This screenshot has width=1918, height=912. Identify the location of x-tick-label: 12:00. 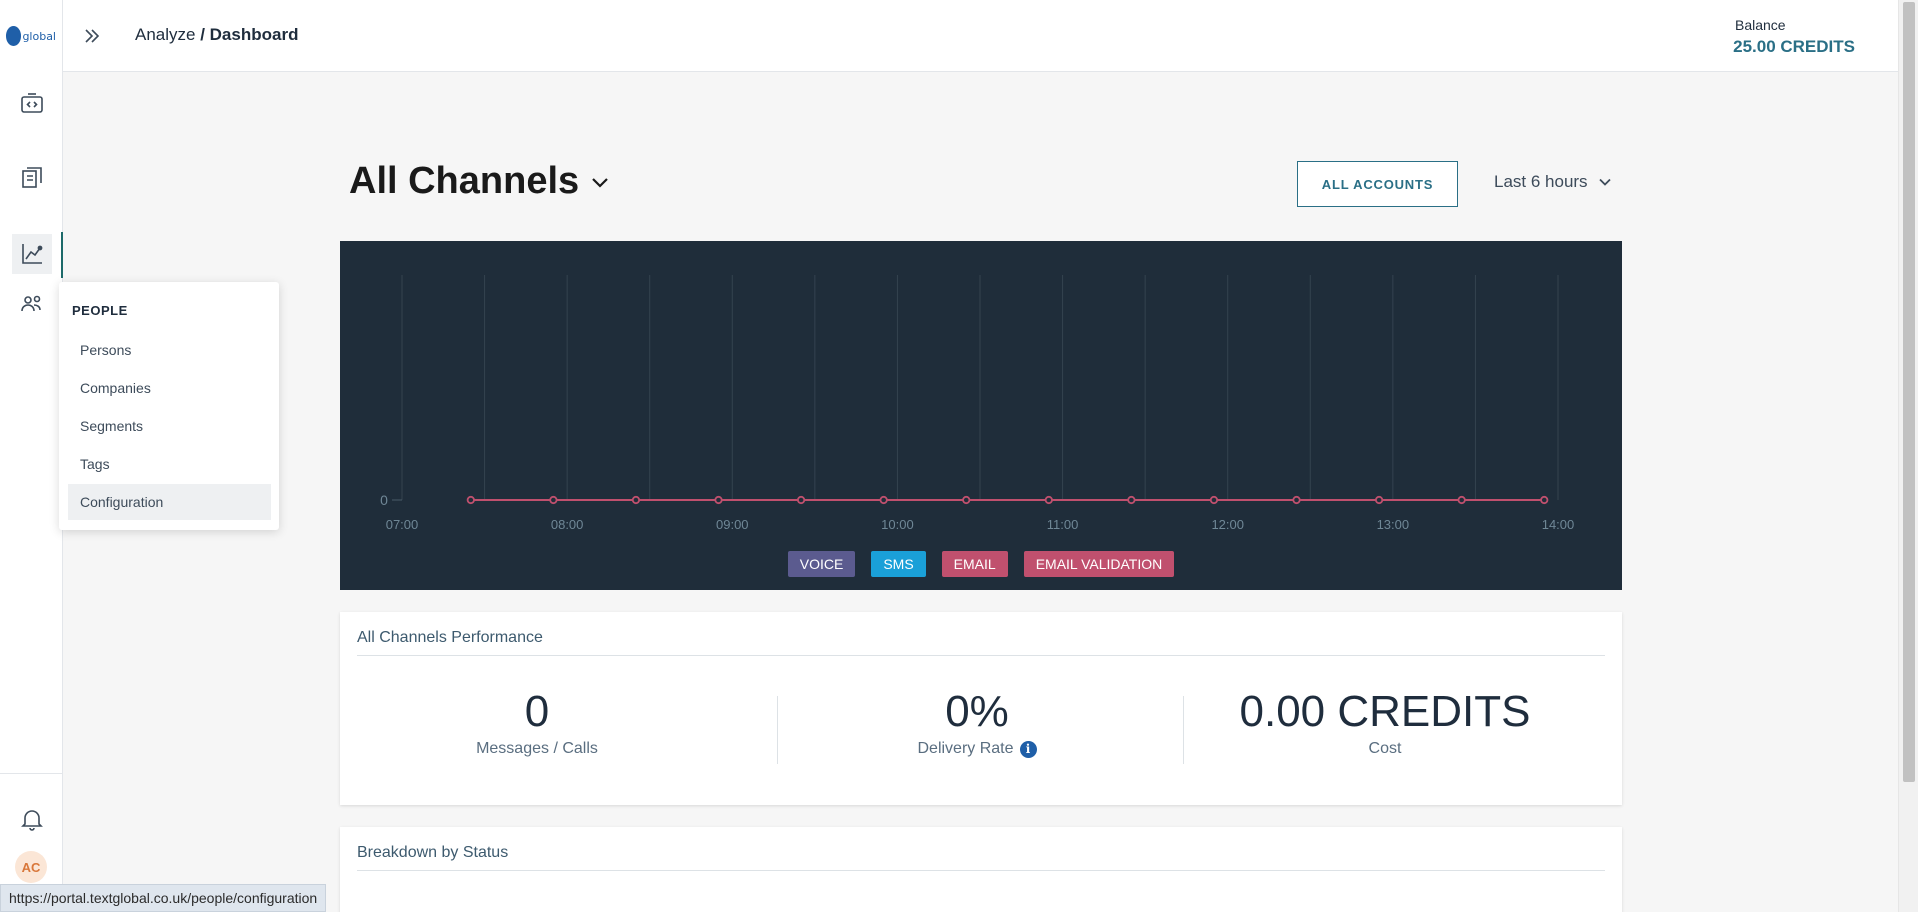
(1227, 524).